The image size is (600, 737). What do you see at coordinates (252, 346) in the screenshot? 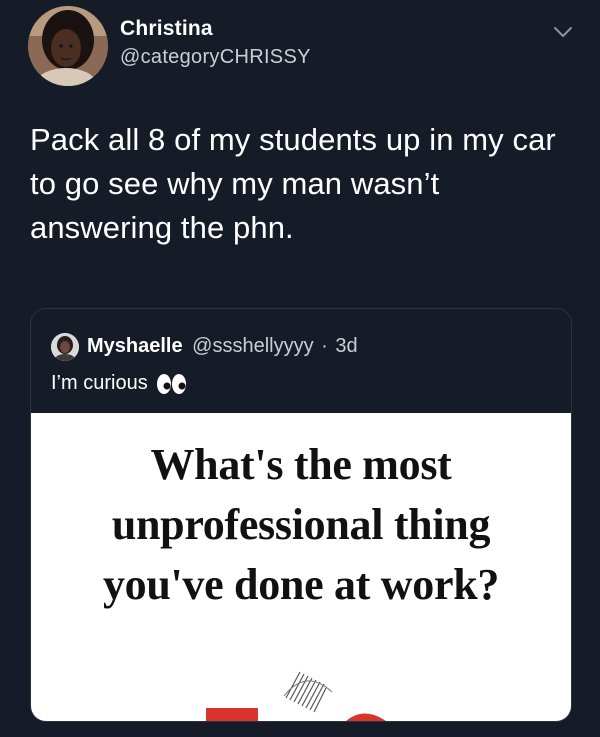
I see `quoted-author-handle: @ssshellyyyy` at bounding box center [252, 346].